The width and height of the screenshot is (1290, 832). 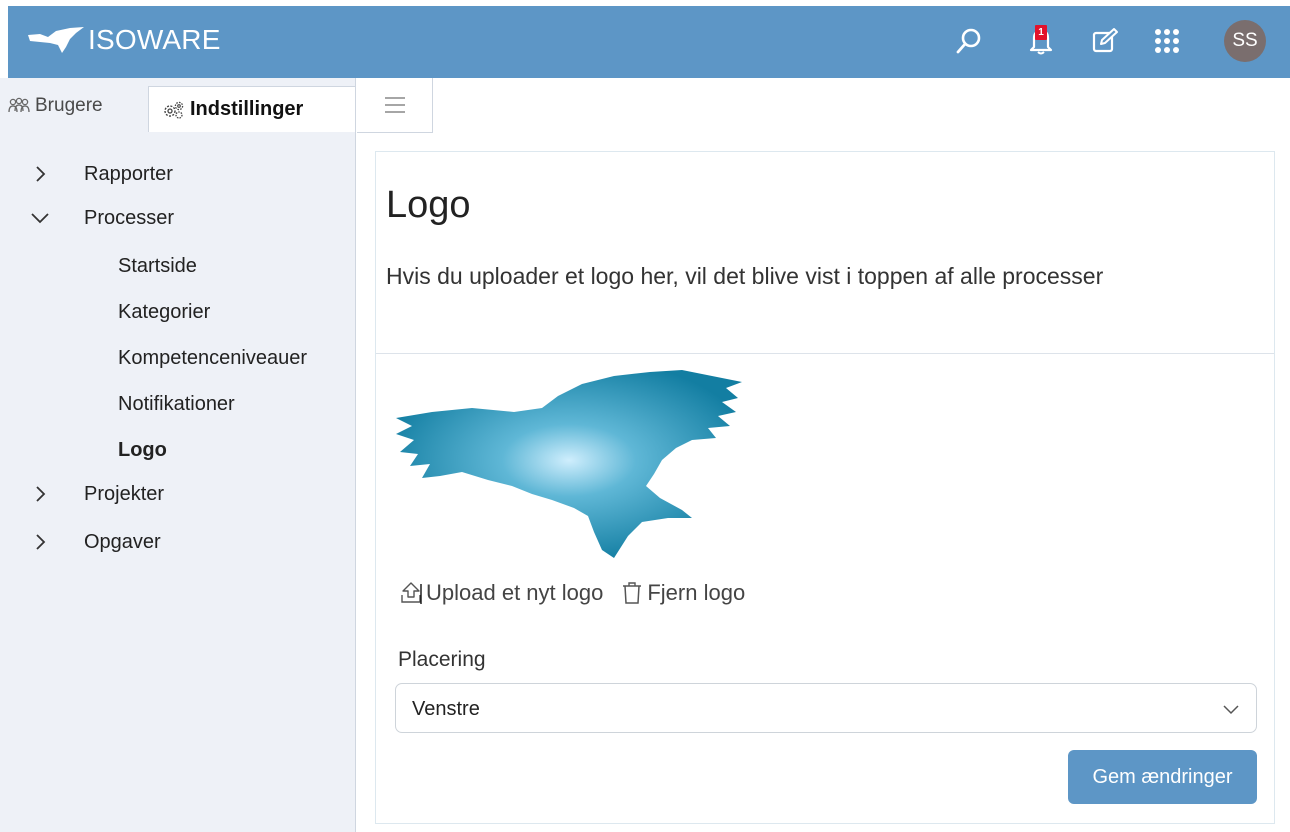 I want to click on upload-logo-button: Upload et nyt logo, so click(x=501, y=593).